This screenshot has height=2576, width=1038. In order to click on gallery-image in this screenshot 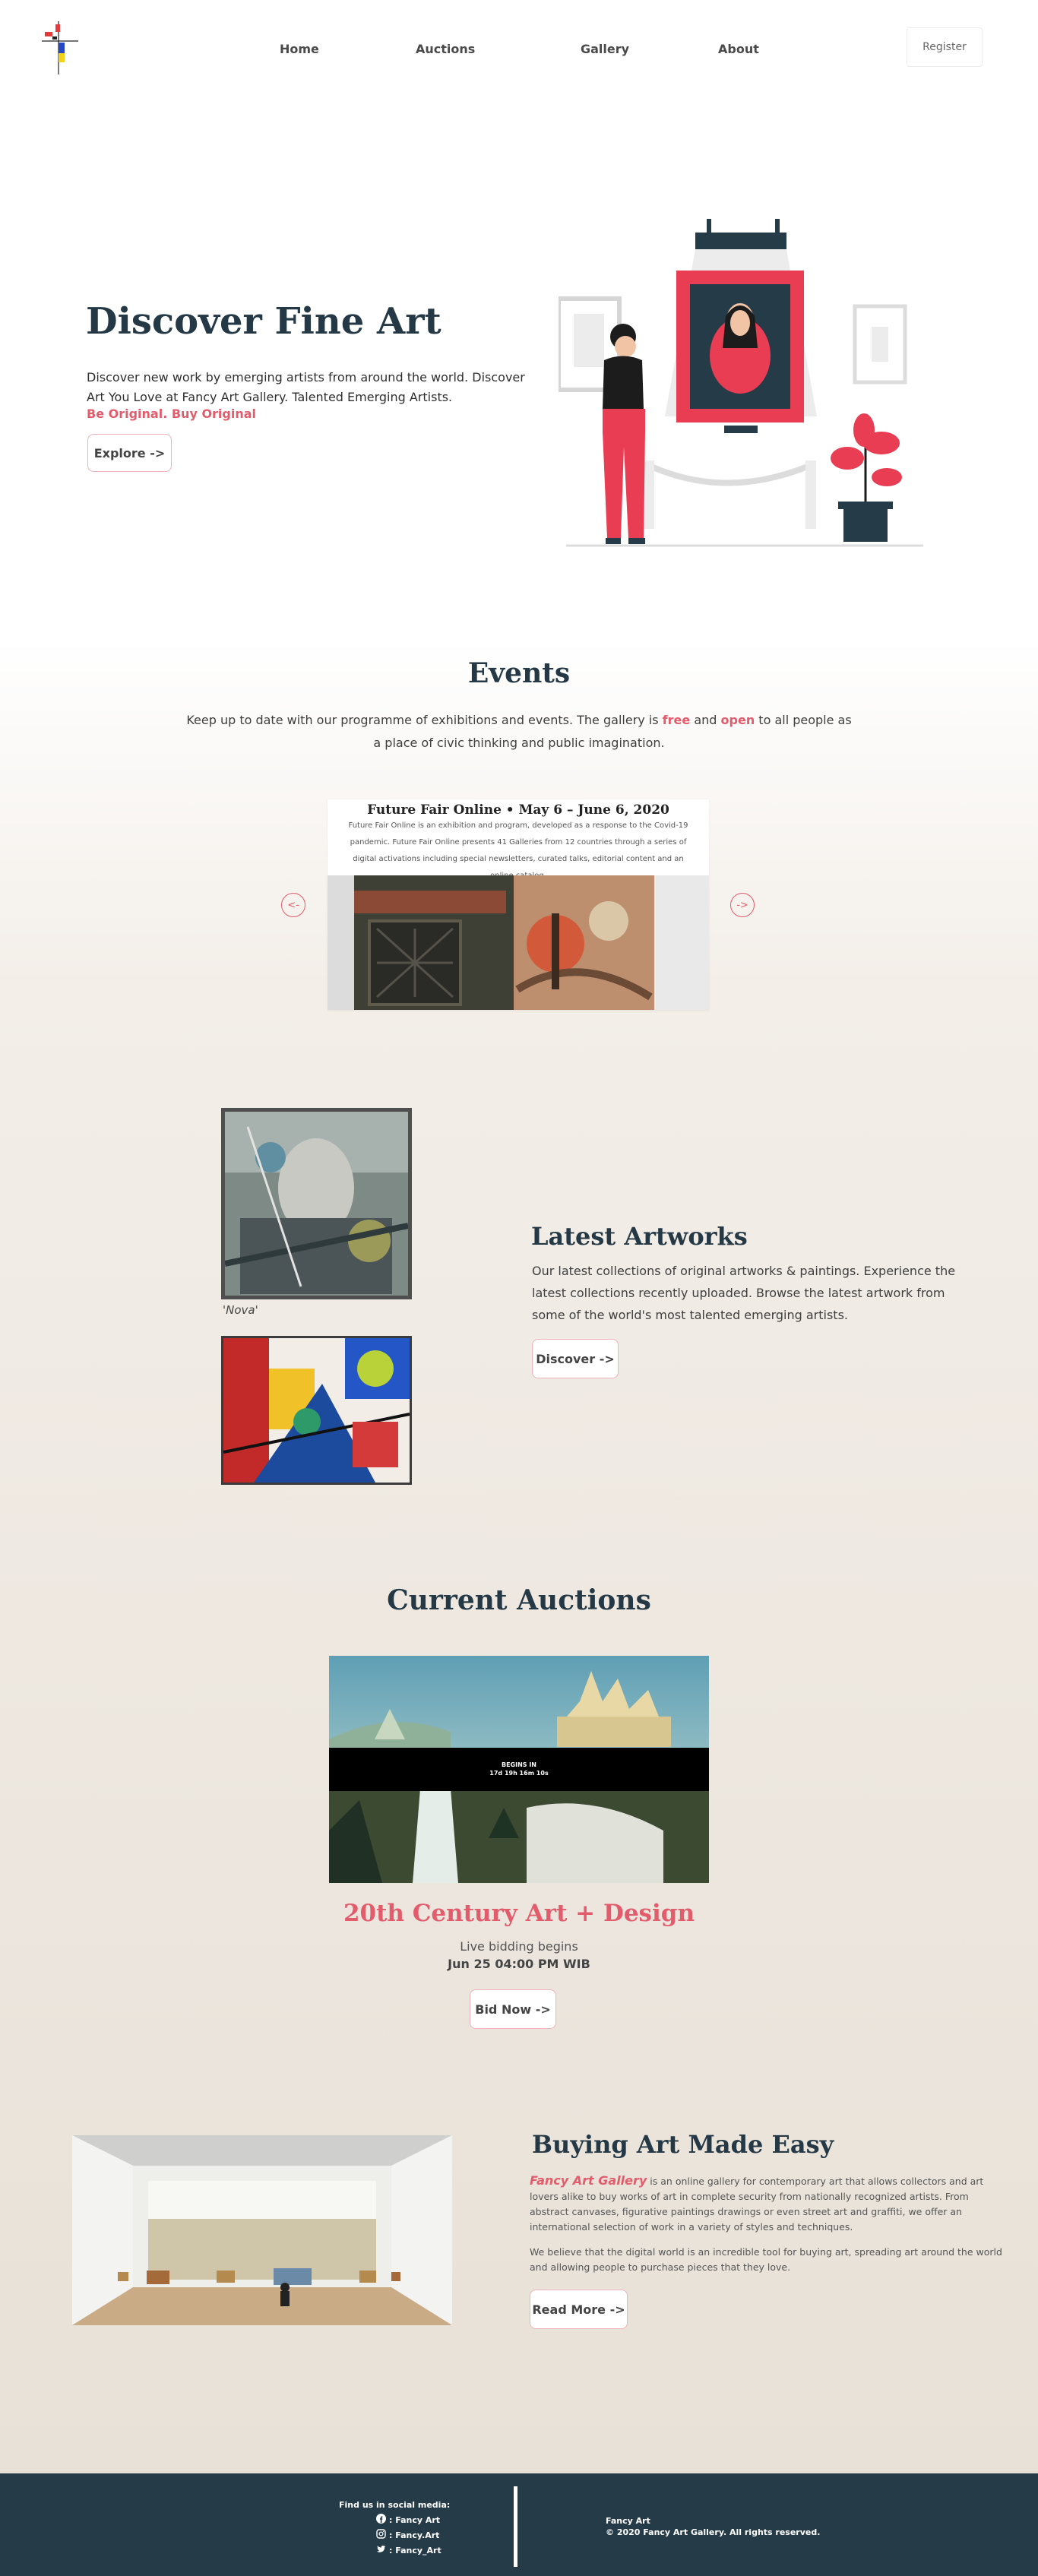, I will do `click(262, 2230)`.